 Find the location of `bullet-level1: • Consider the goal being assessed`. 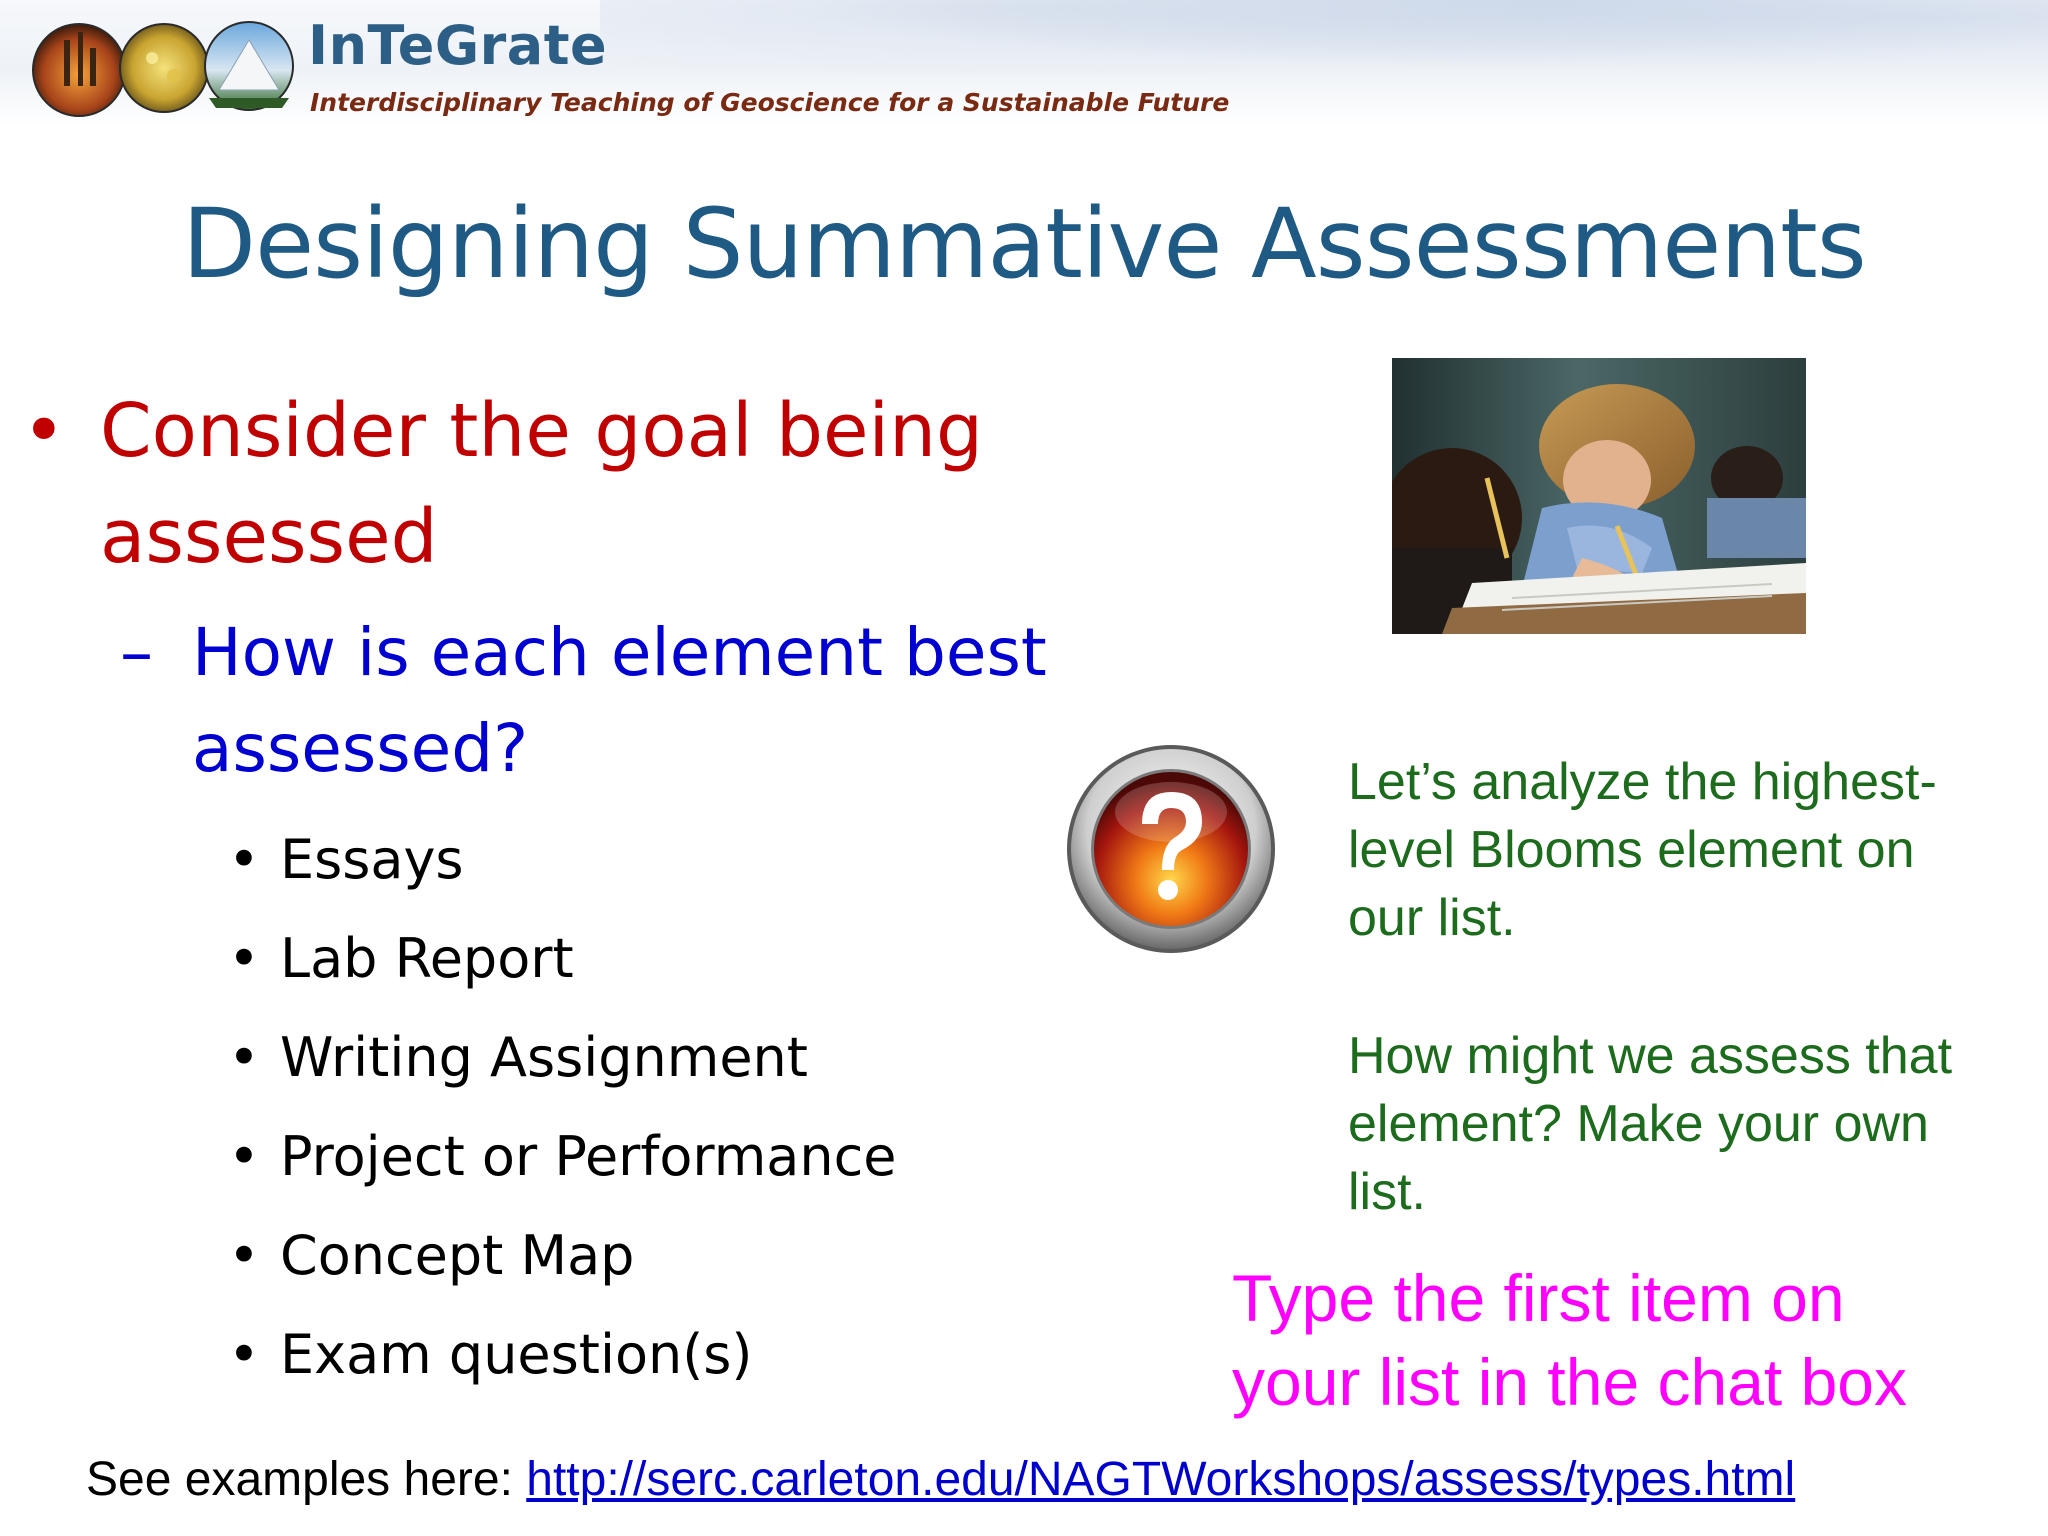

bullet-level1: • Consider the goal being assessed is located at coordinates (522, 484).